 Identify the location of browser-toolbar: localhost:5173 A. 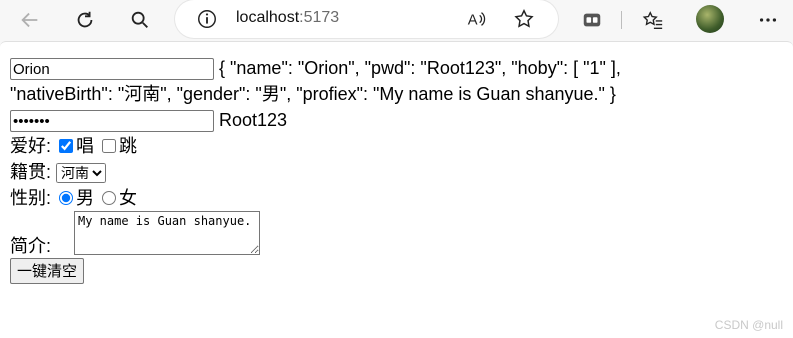
(396, 20).